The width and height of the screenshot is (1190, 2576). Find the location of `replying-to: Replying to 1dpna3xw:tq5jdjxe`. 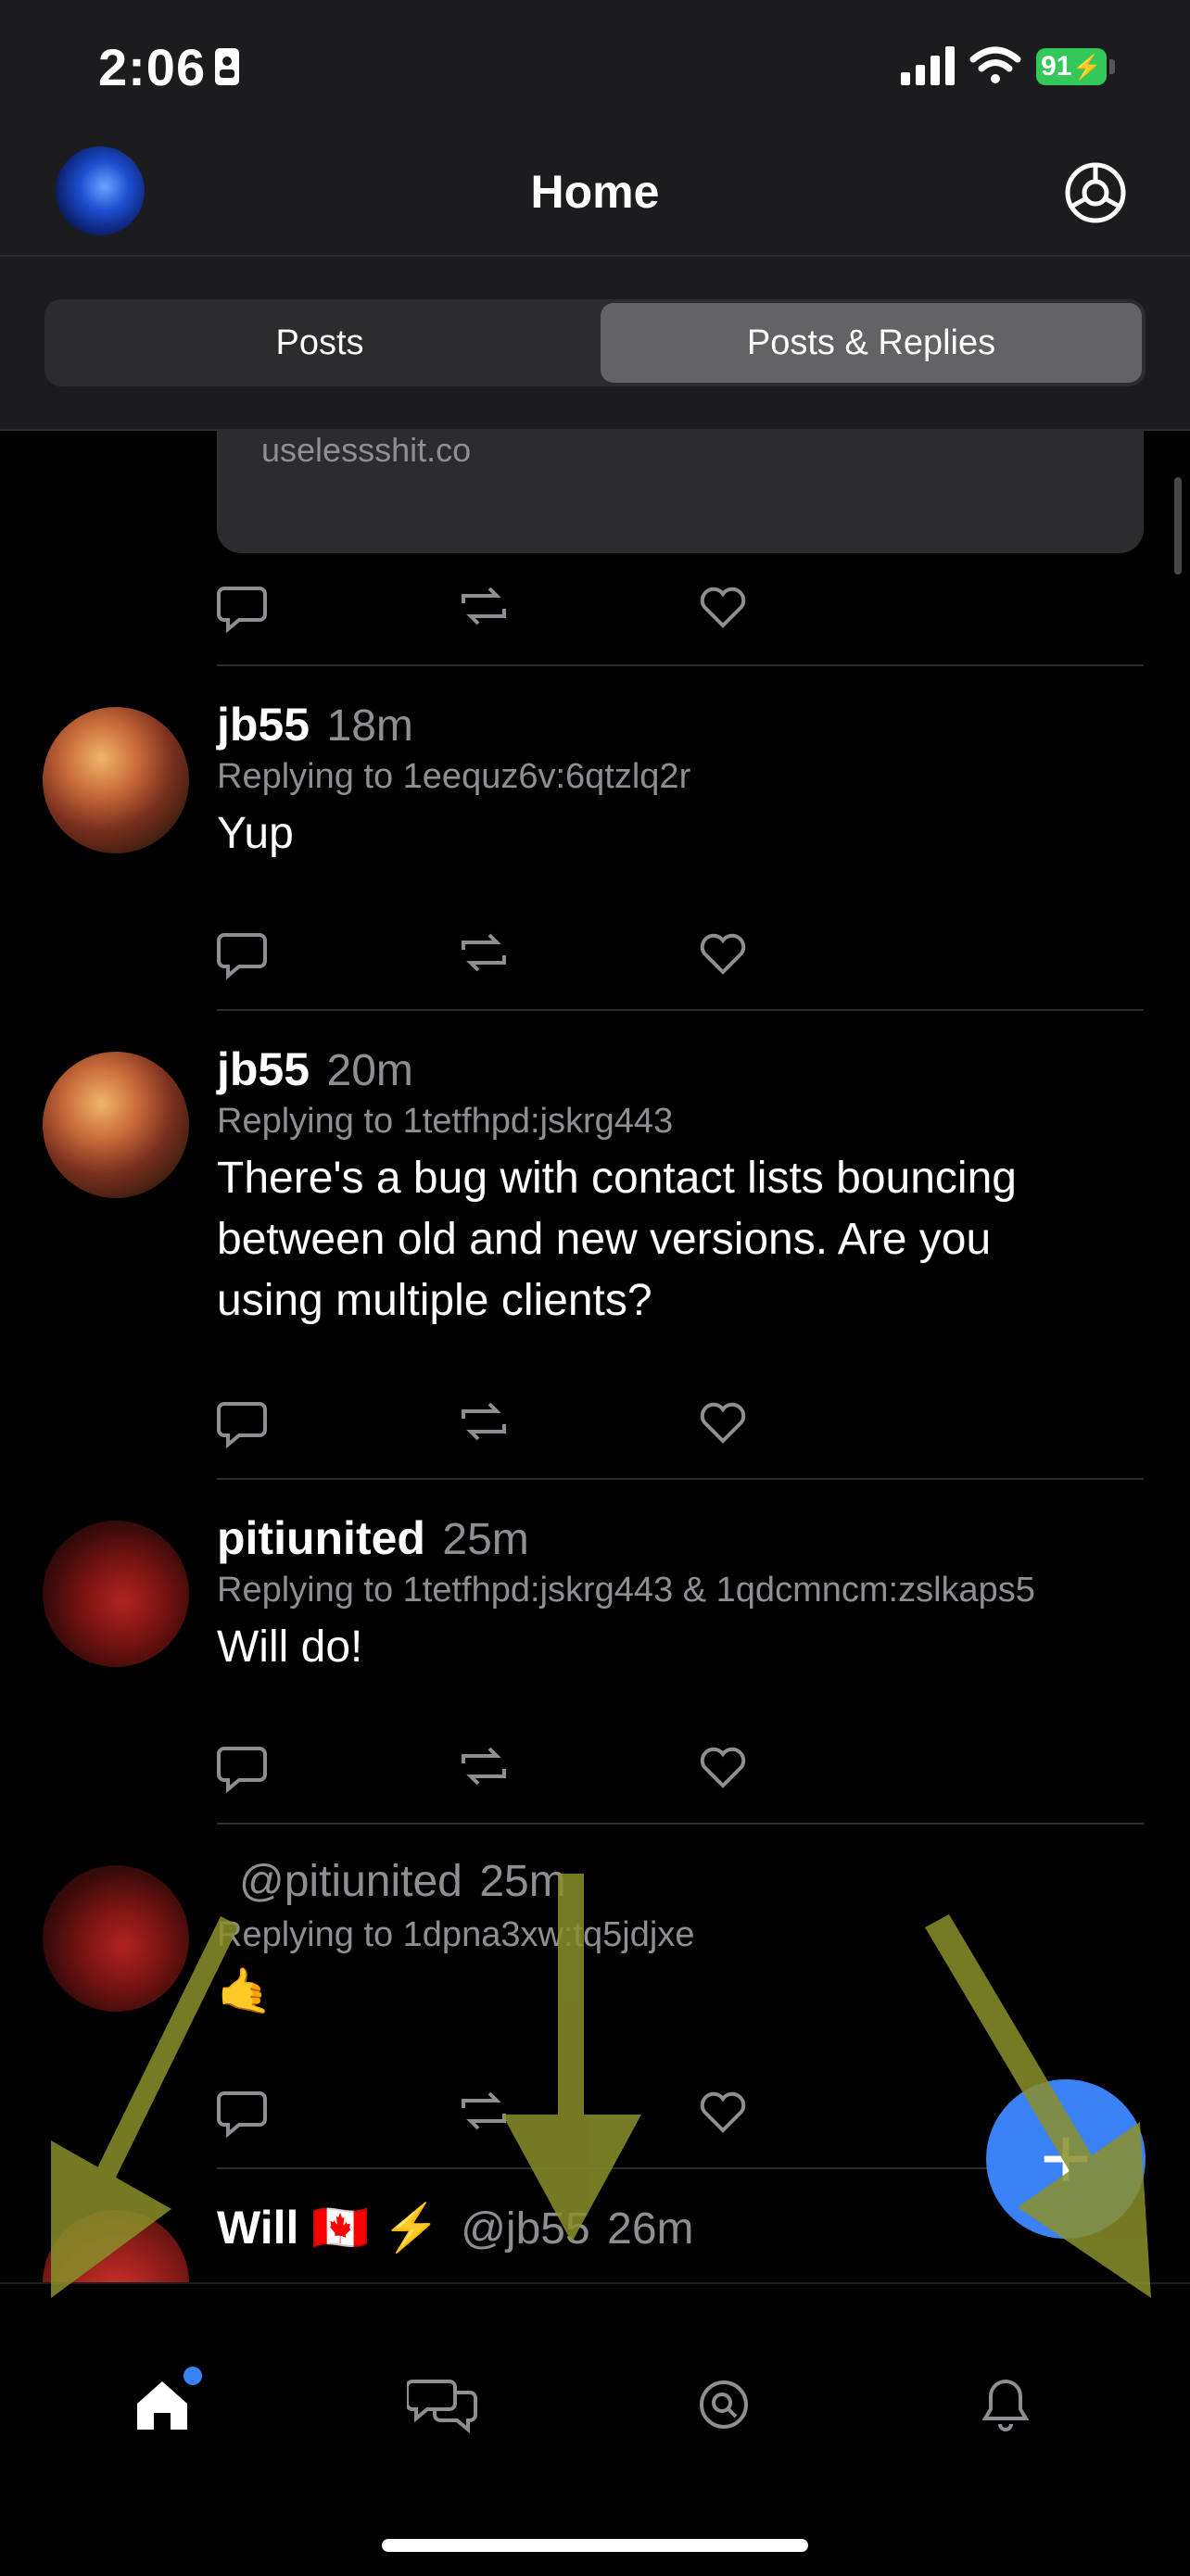

replying-to: Replying to 1dpna3xw:tq5jdjxe is located at coordinates (455, 1935).